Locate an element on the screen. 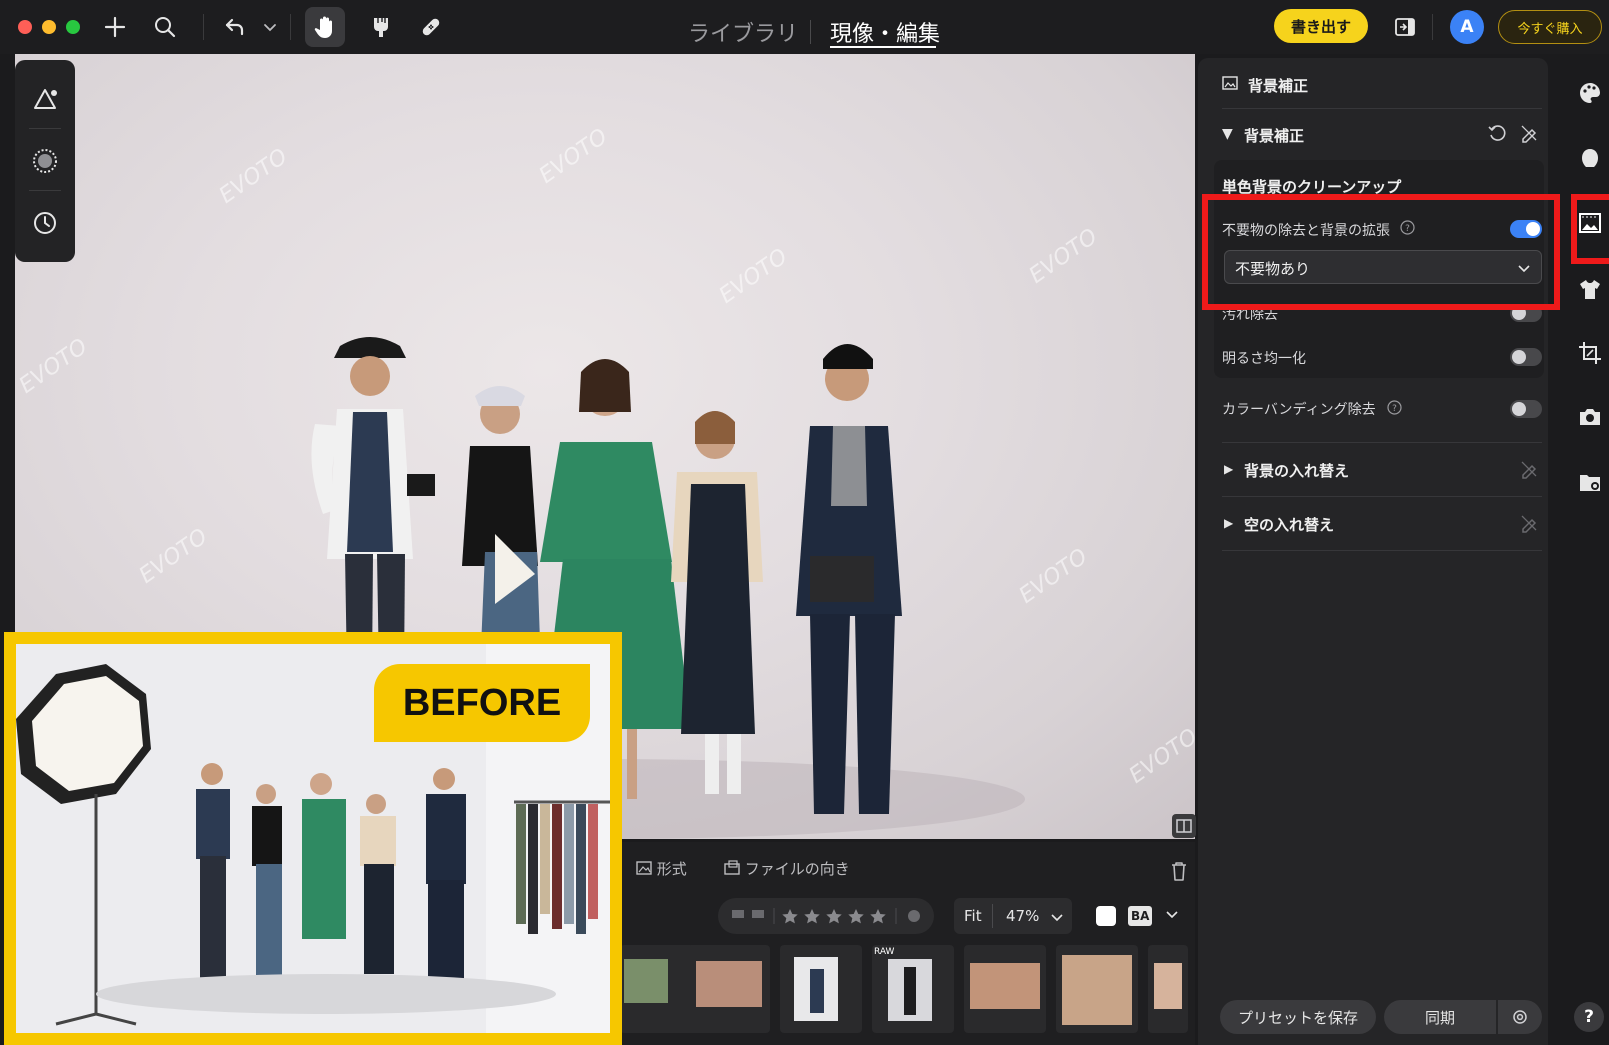 Image resolution: width=1609 pixels, height=1045 pixels. zoom-control: Fit 47% is located at coordinates (1013, 916).